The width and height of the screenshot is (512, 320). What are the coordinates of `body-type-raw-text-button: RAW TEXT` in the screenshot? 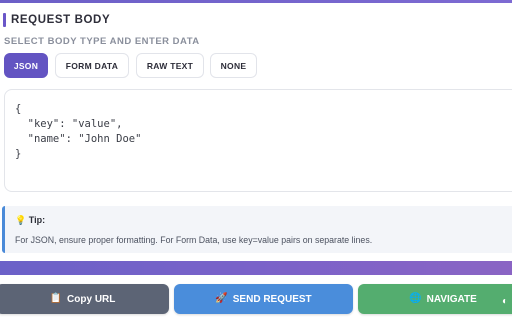 It's located at (170, 65).